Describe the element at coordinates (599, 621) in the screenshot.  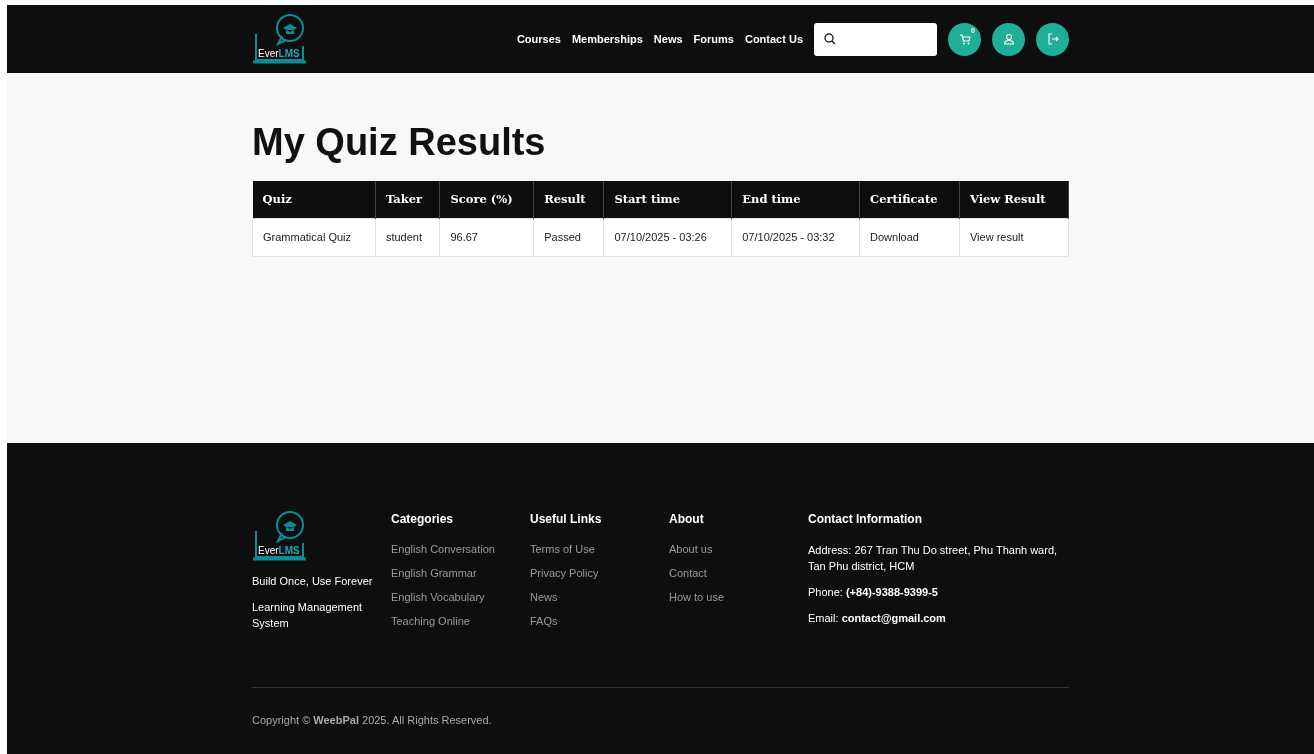
I see `footer-link: FAQs` at that location.